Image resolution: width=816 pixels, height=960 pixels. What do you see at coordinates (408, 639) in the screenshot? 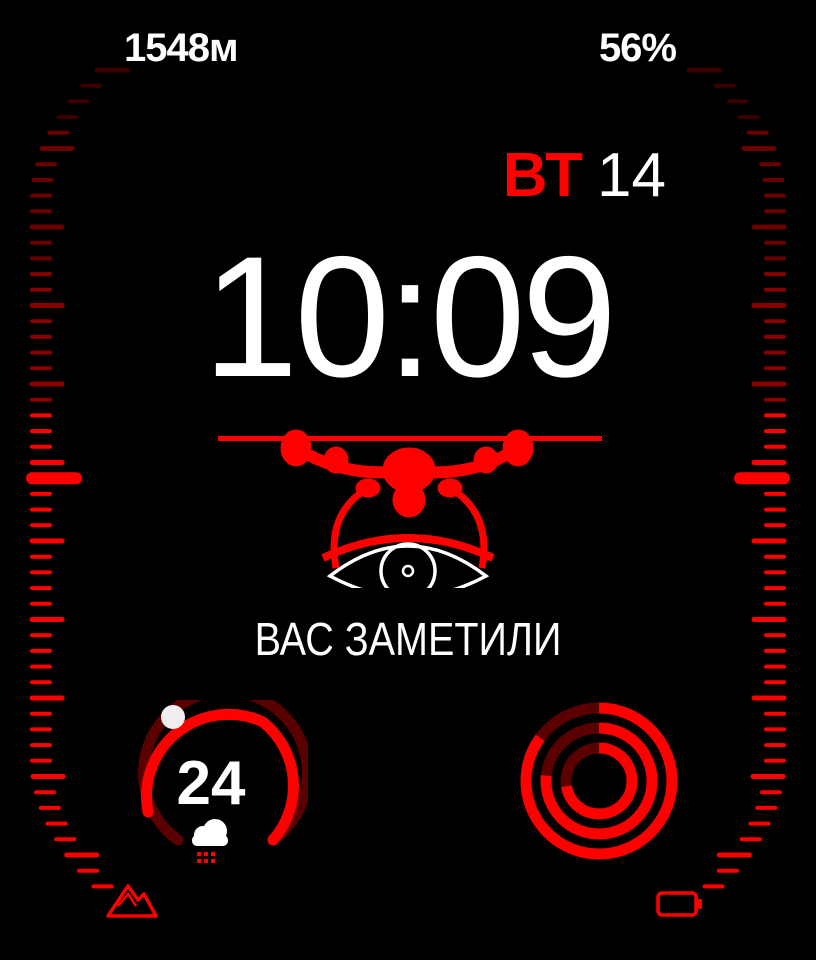
I see `drone-caption: ВАС ЗАМЕТИЛИ` at bounding box center [408, 639].